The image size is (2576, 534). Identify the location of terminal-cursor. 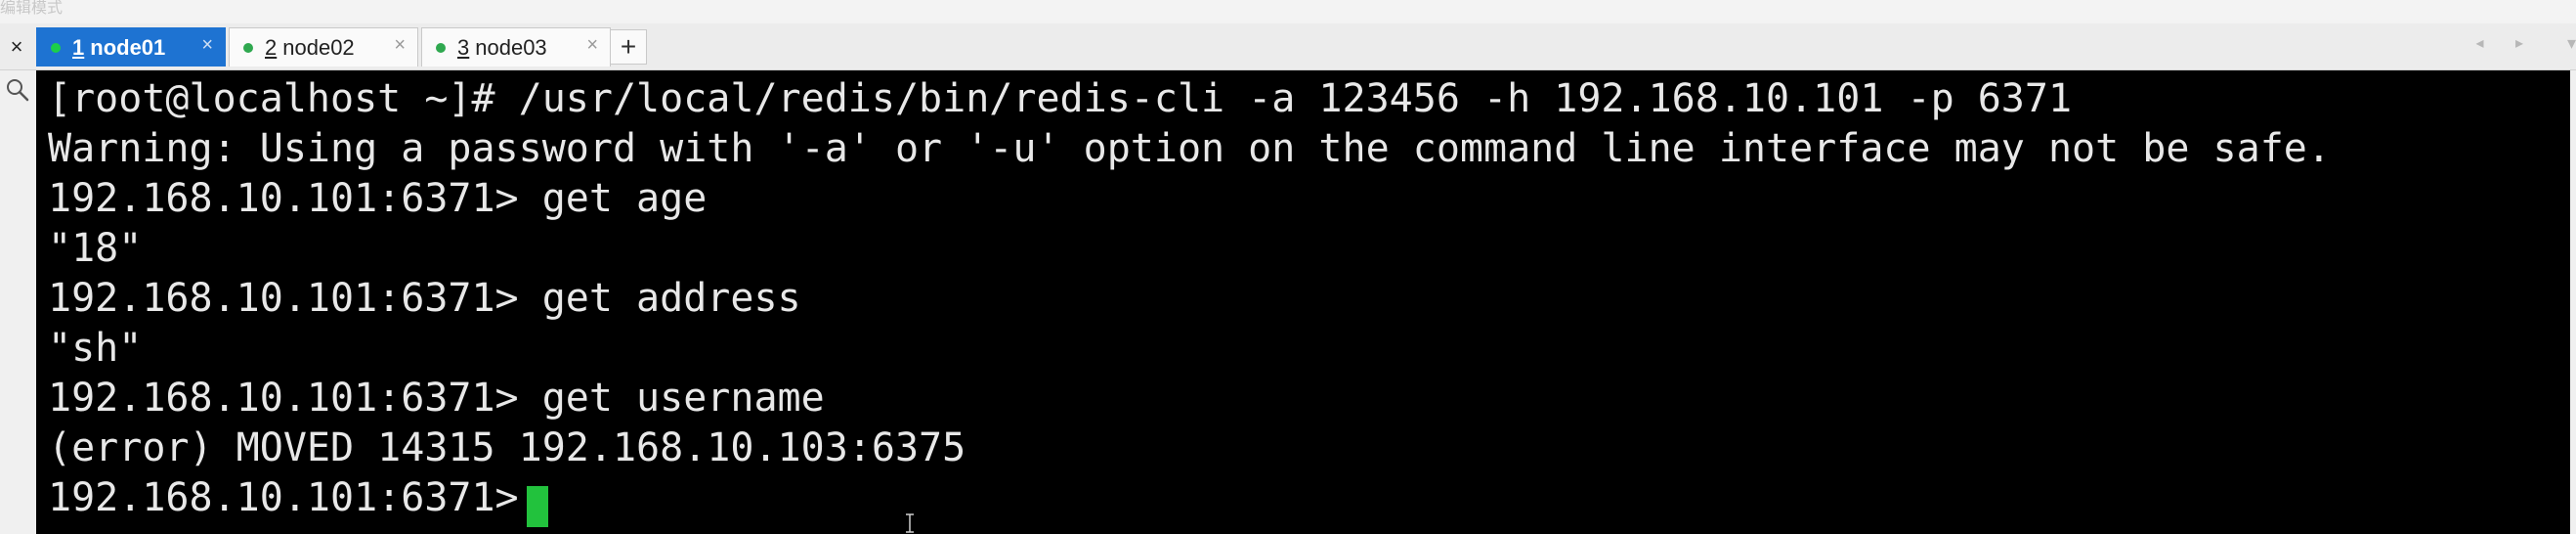
(537, 506).